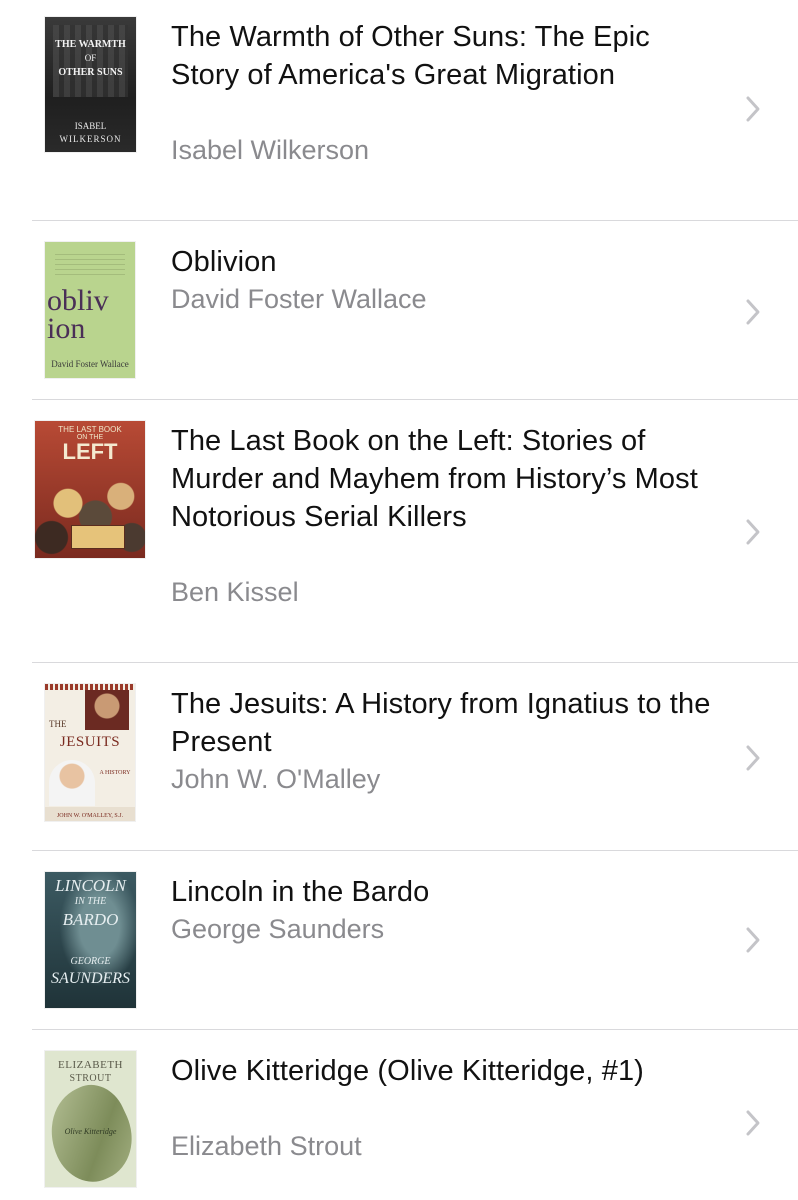 The height and width of the screenshot is (1200, 798). Describe the element at coordinates (300, 892) in the screenshot. I see `book-title: Lincoln in the Bardo` at that location.